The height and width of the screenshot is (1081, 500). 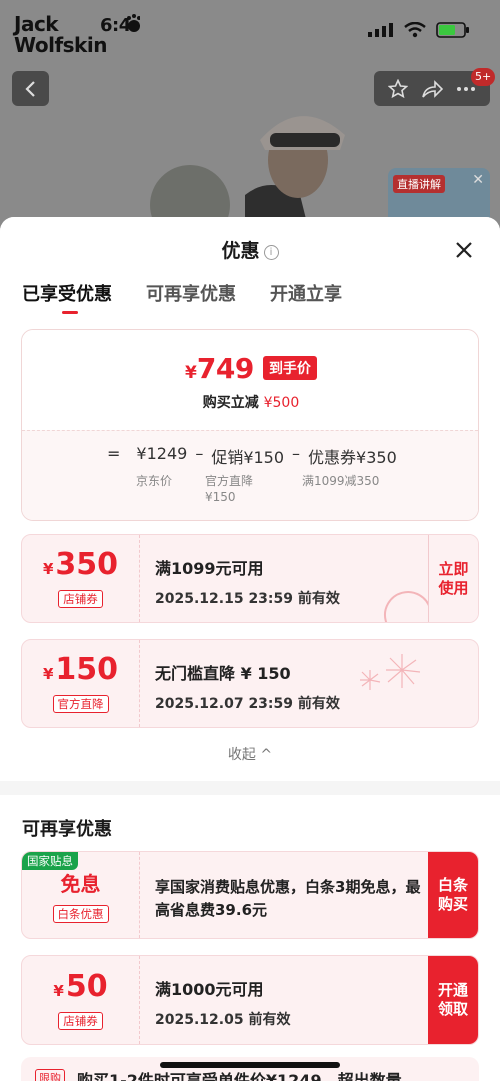 I want to click on interest-description: 享国家消费贴息优惠，白条3期免息，最高省息费39.6元, so click(x=288, y=898).